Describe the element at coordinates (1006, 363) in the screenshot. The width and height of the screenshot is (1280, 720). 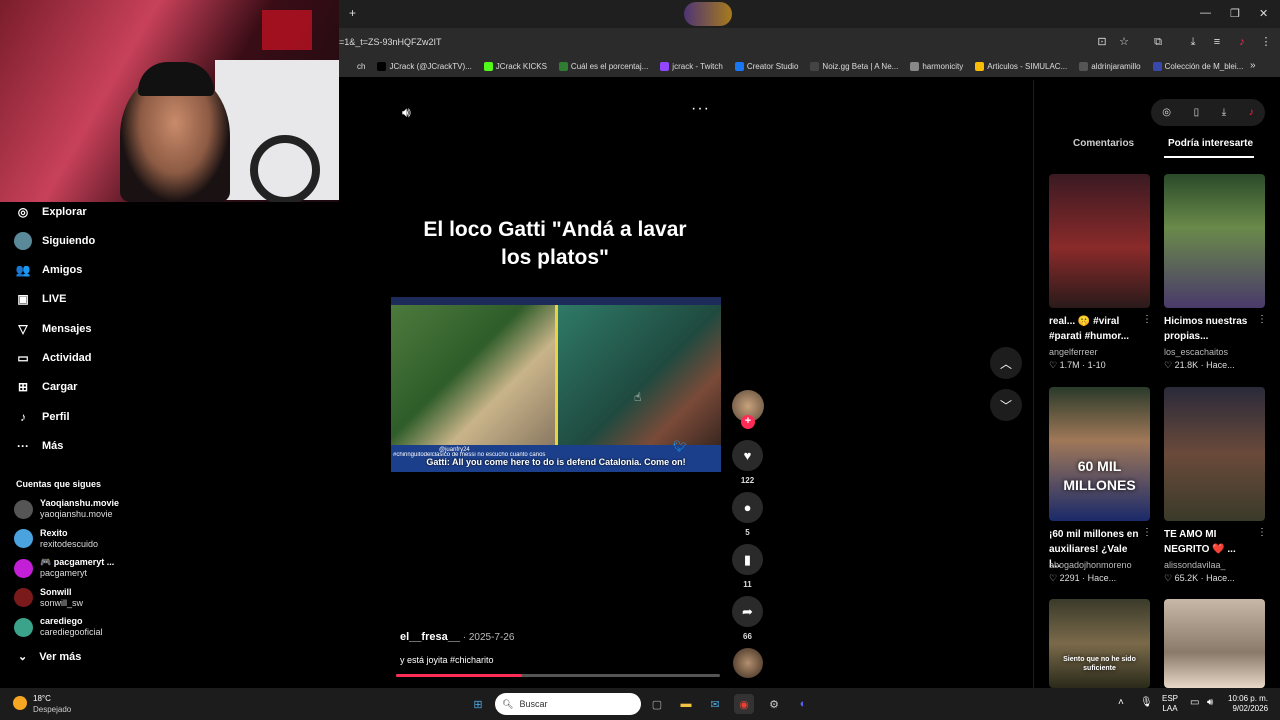
I see `previous-video-button: ︿` at that location.